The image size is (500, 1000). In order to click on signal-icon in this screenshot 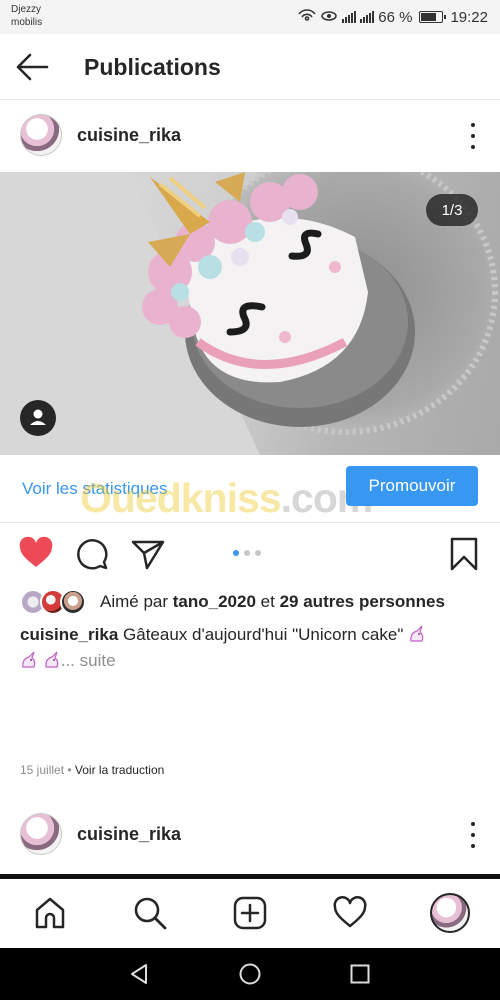, I will do `click(349, 17)`.